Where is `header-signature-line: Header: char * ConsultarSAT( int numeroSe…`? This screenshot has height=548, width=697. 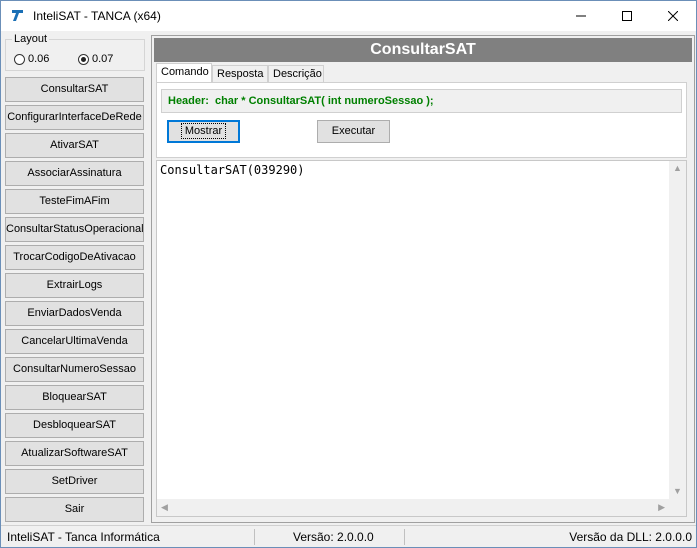 header-signature-line: Header: char * ConsultarSAT( int numeroSe… is located at coordinates (421, 101).